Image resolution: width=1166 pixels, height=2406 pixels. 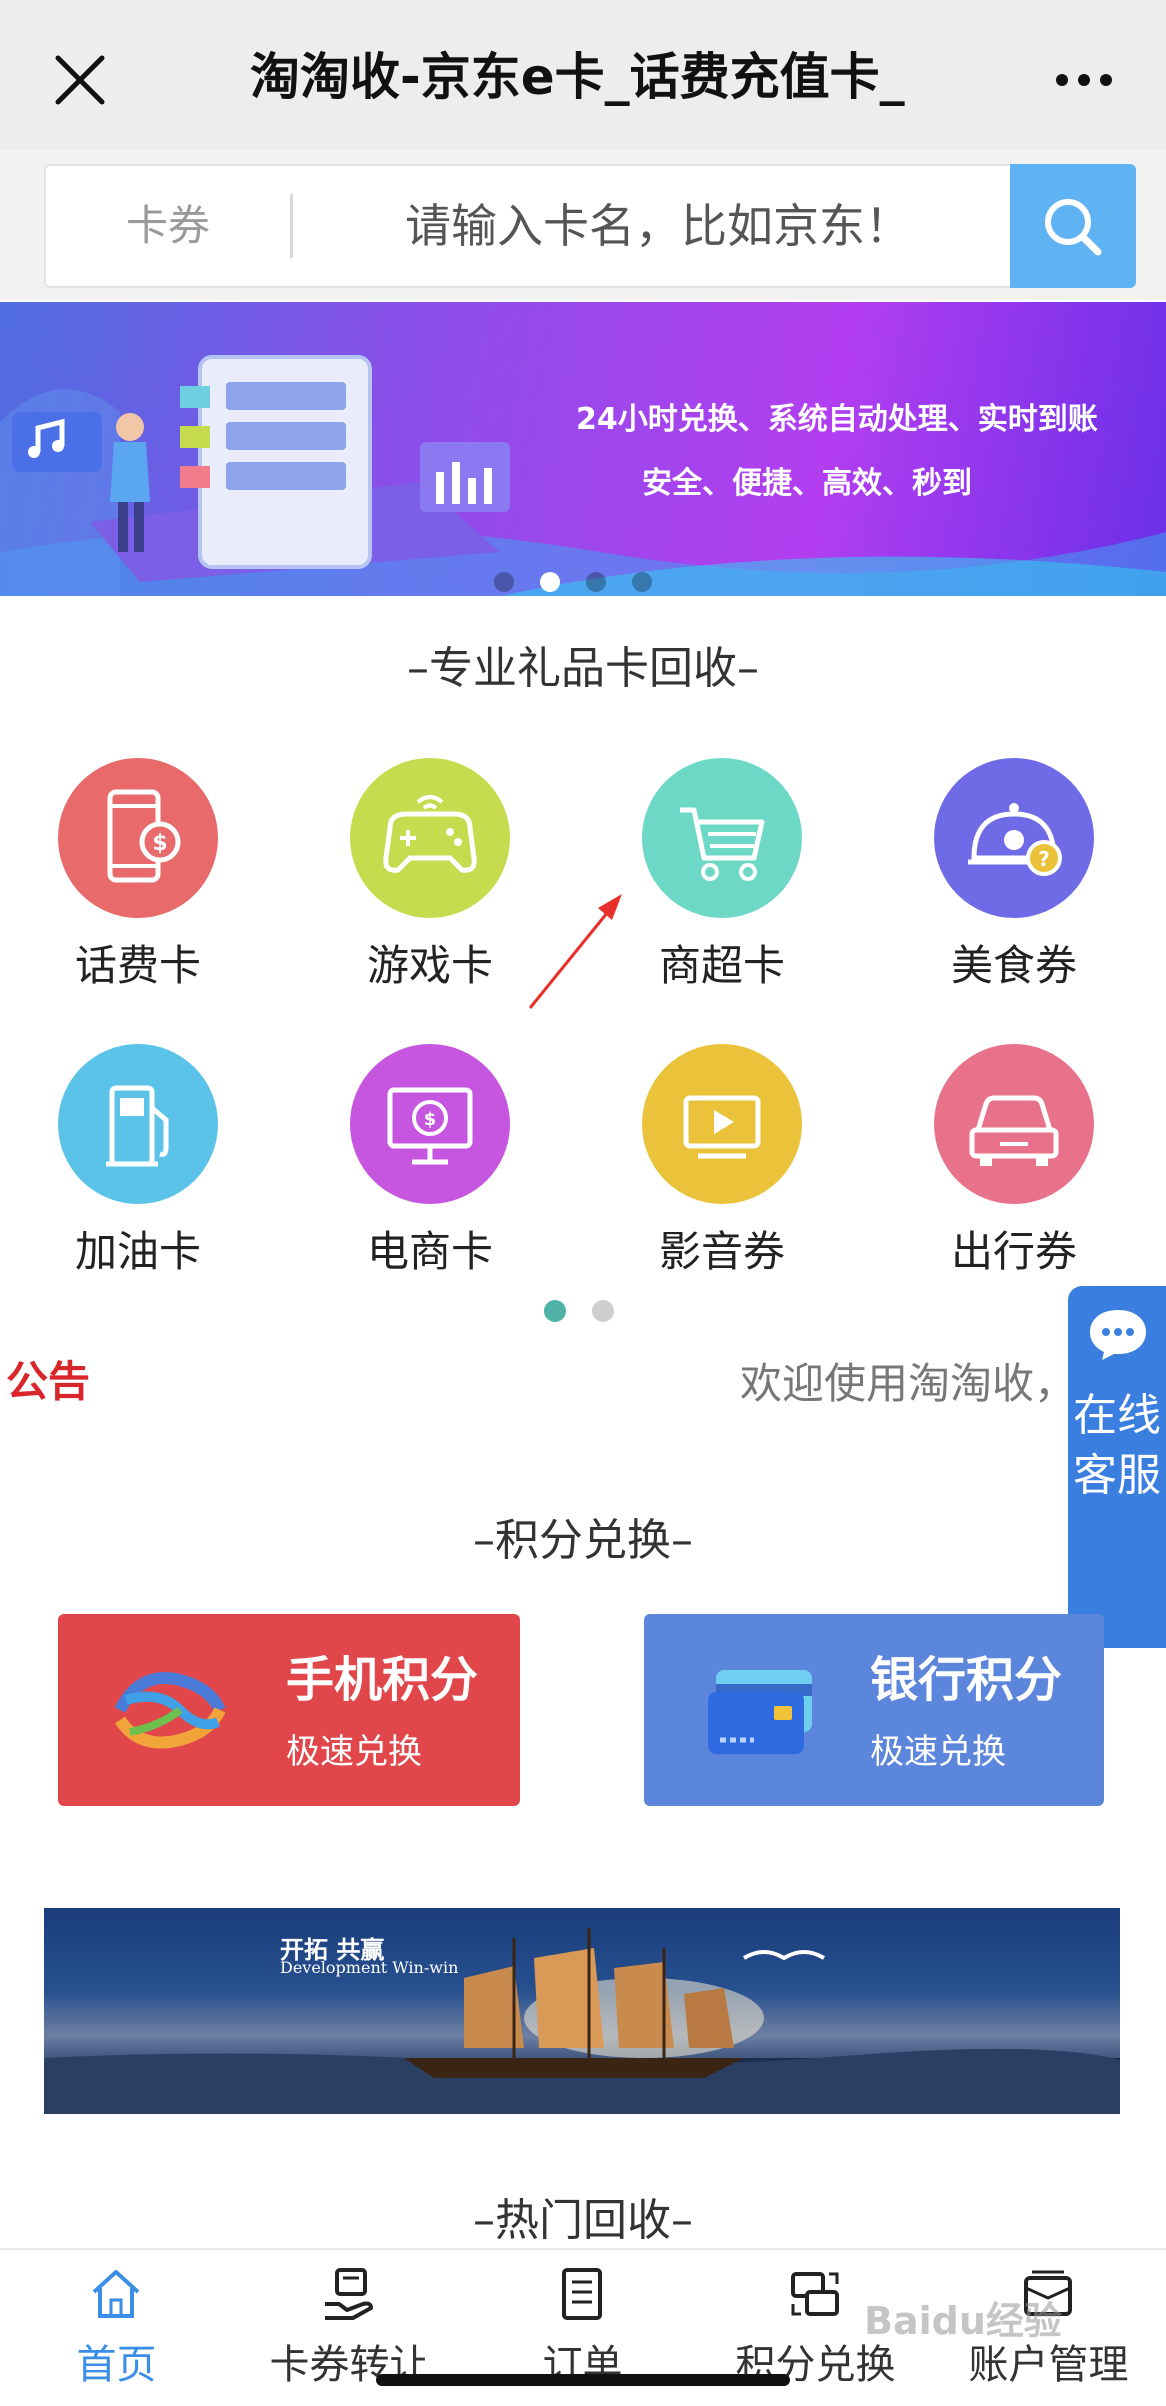 I want to click on promo-banner: 24小时兑换、系统自动处理、实时到账 安全、便捷、高效、秒到, so click(x=583, y=449).